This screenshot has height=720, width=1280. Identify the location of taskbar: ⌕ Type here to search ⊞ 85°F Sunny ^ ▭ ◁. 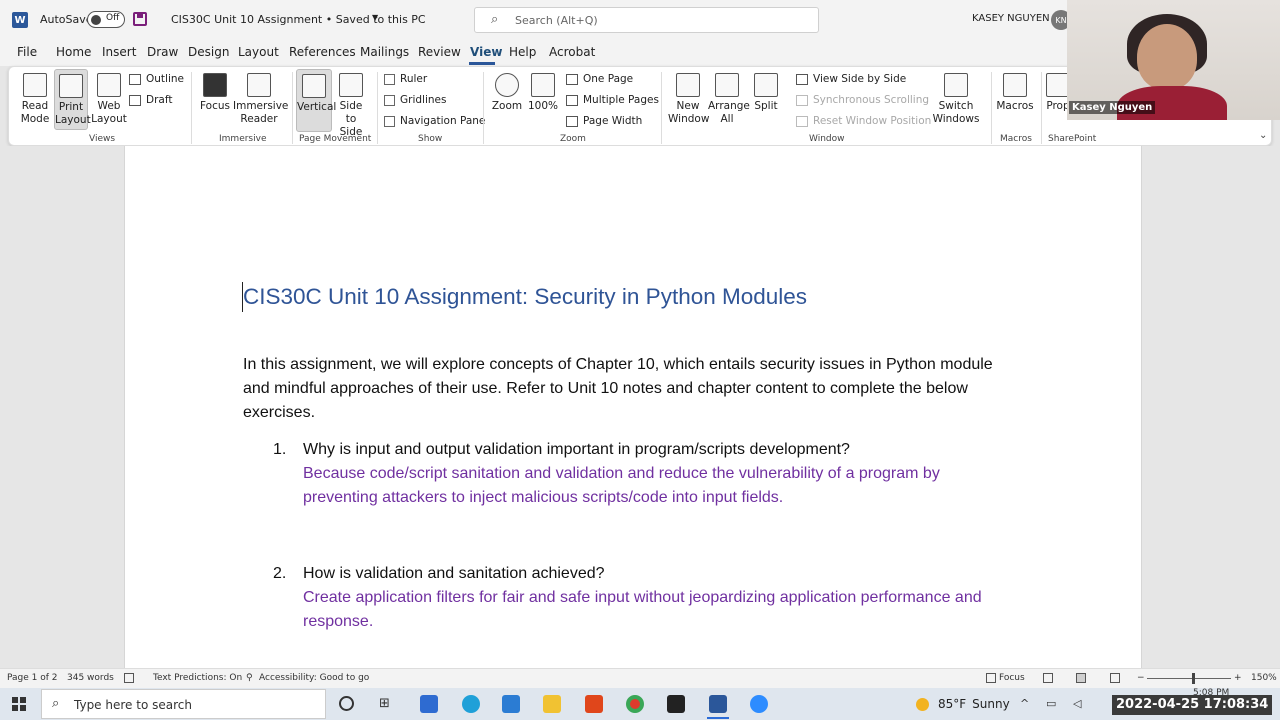
(640, 704).